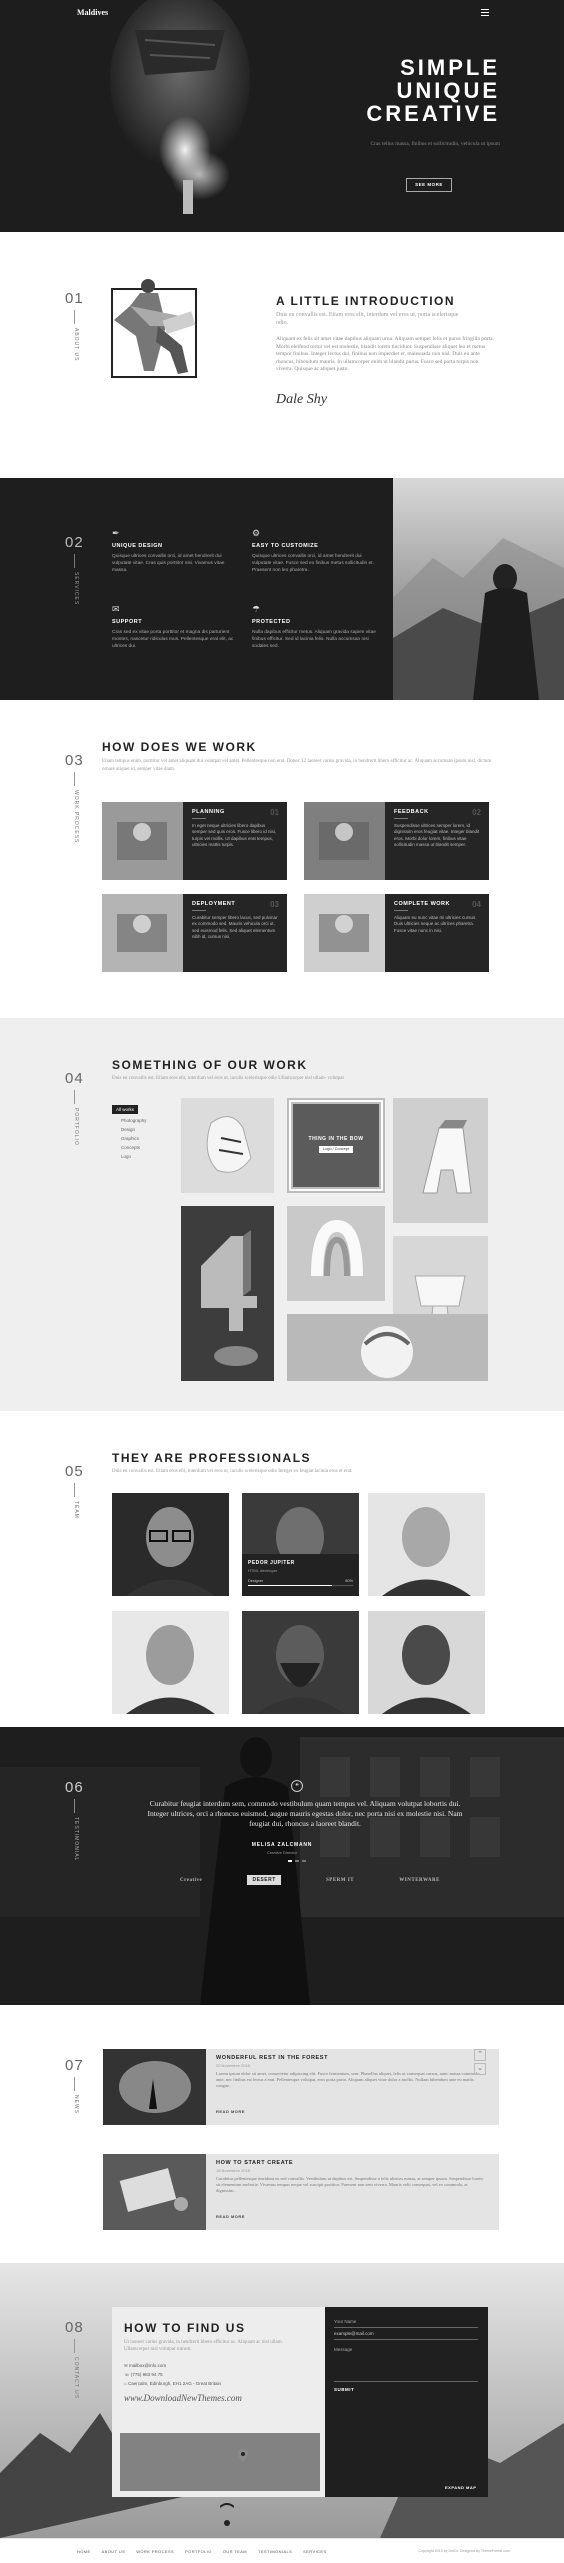 This screenshot has width=564, height=2563. What do you see at coordinates (179, 747) in the screenshot?
I see `process-title: HOW DOES WE WORK` at bounding box center [179, 747].